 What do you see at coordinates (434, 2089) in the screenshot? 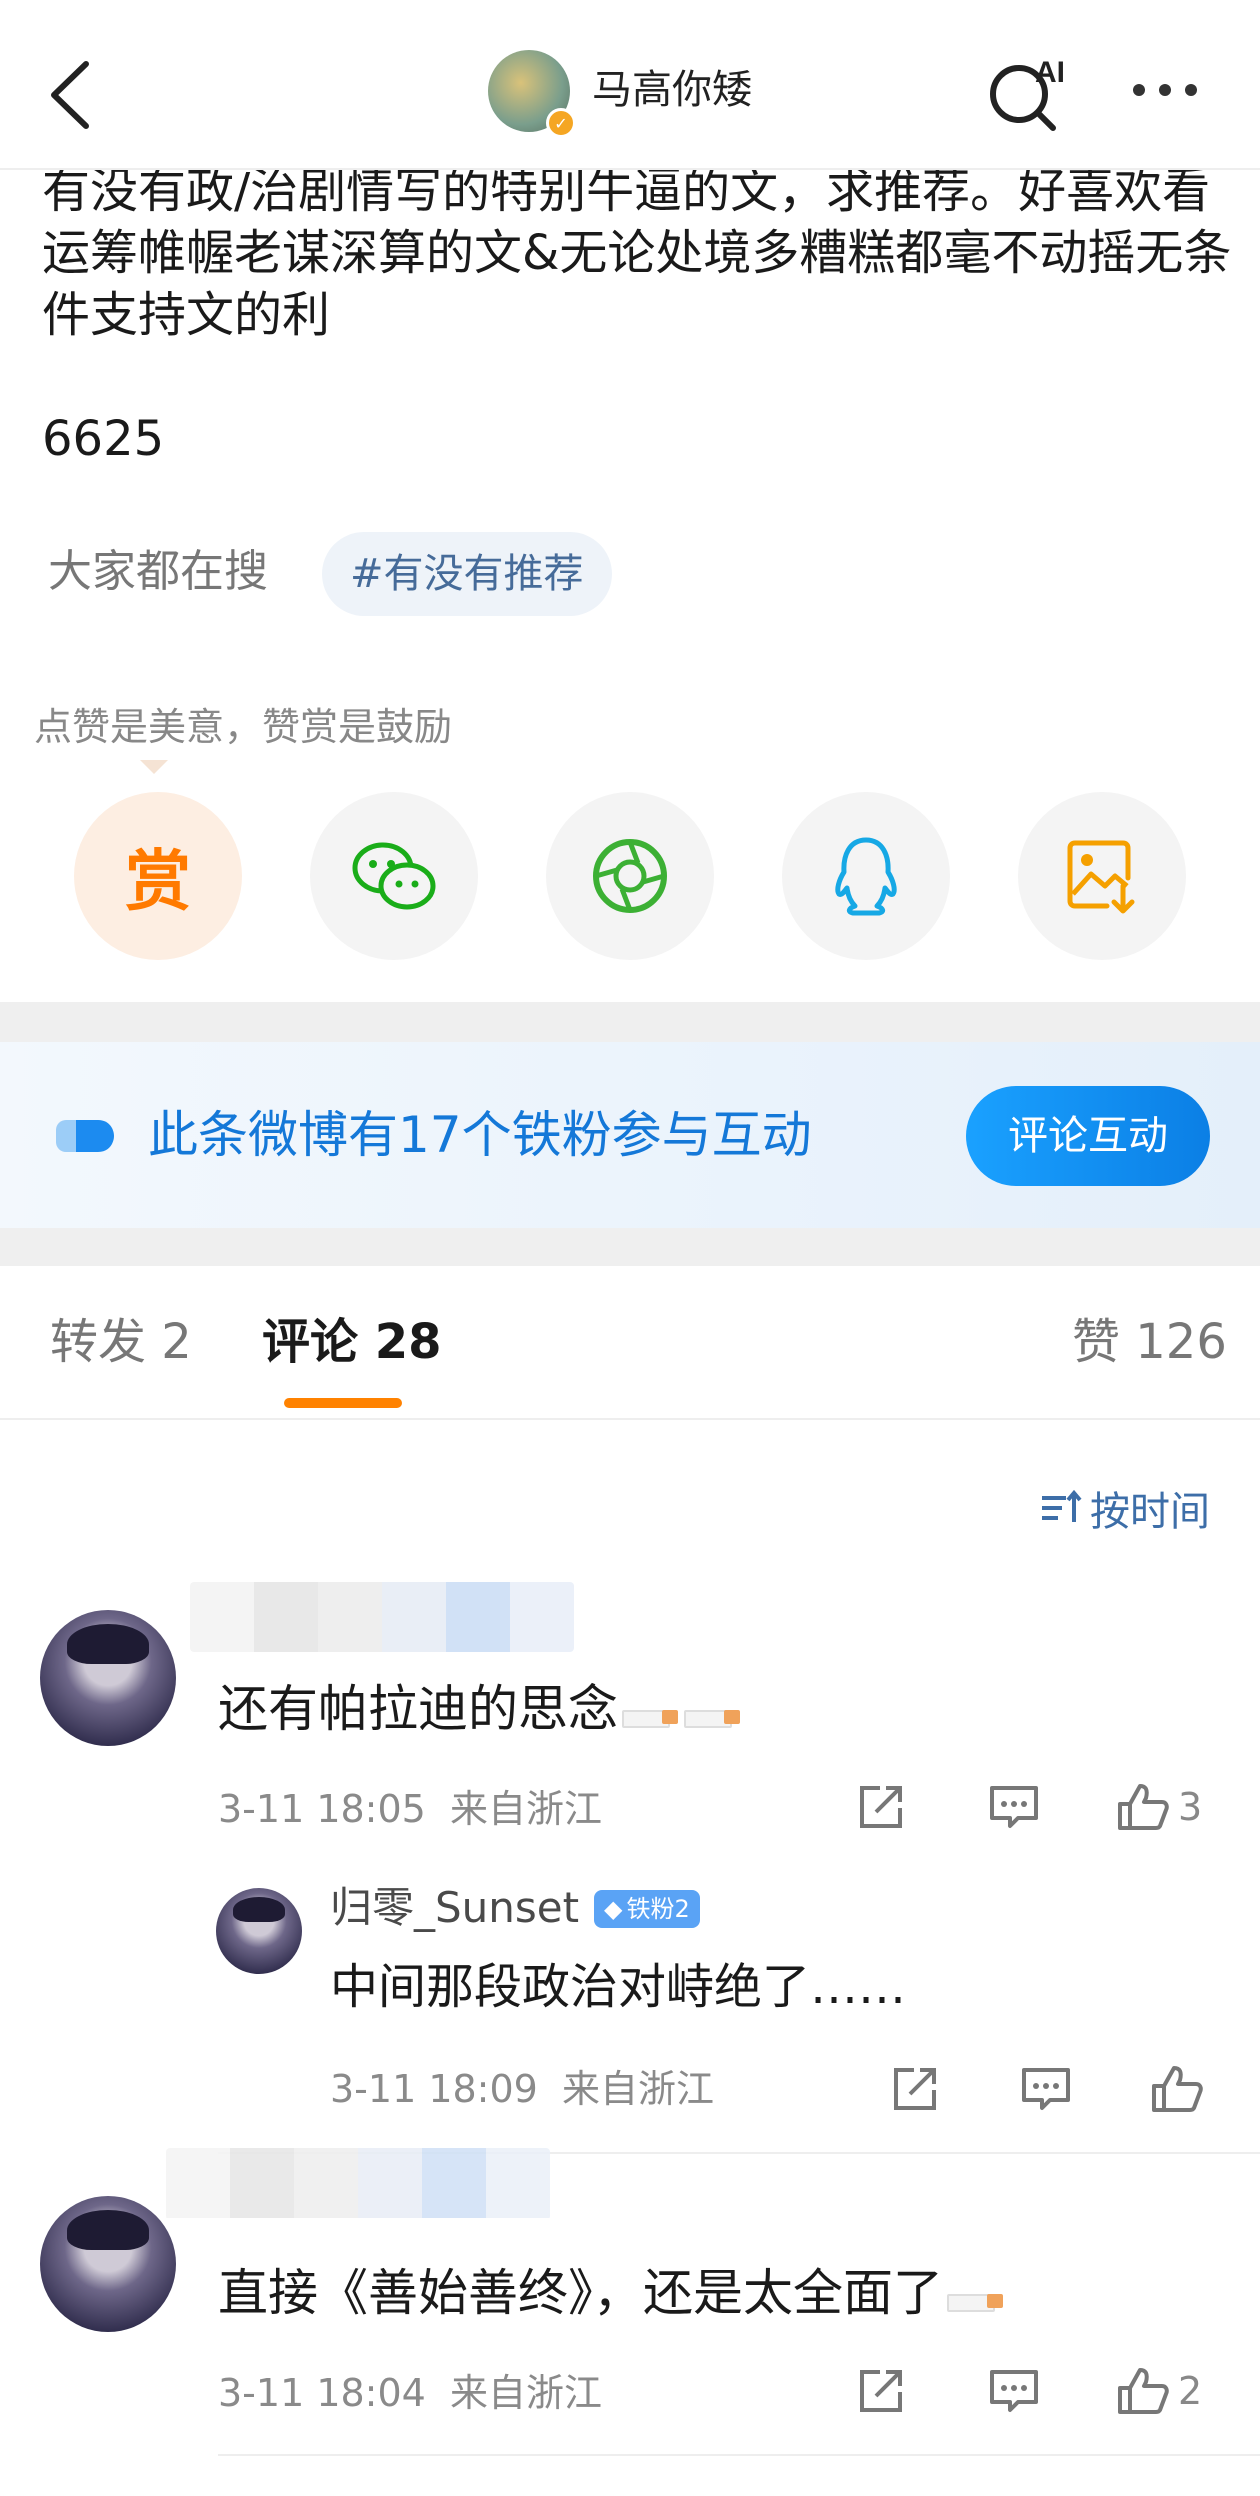
I see `reply-time: 3-11 18:09` at bounding box center [434, 2089].